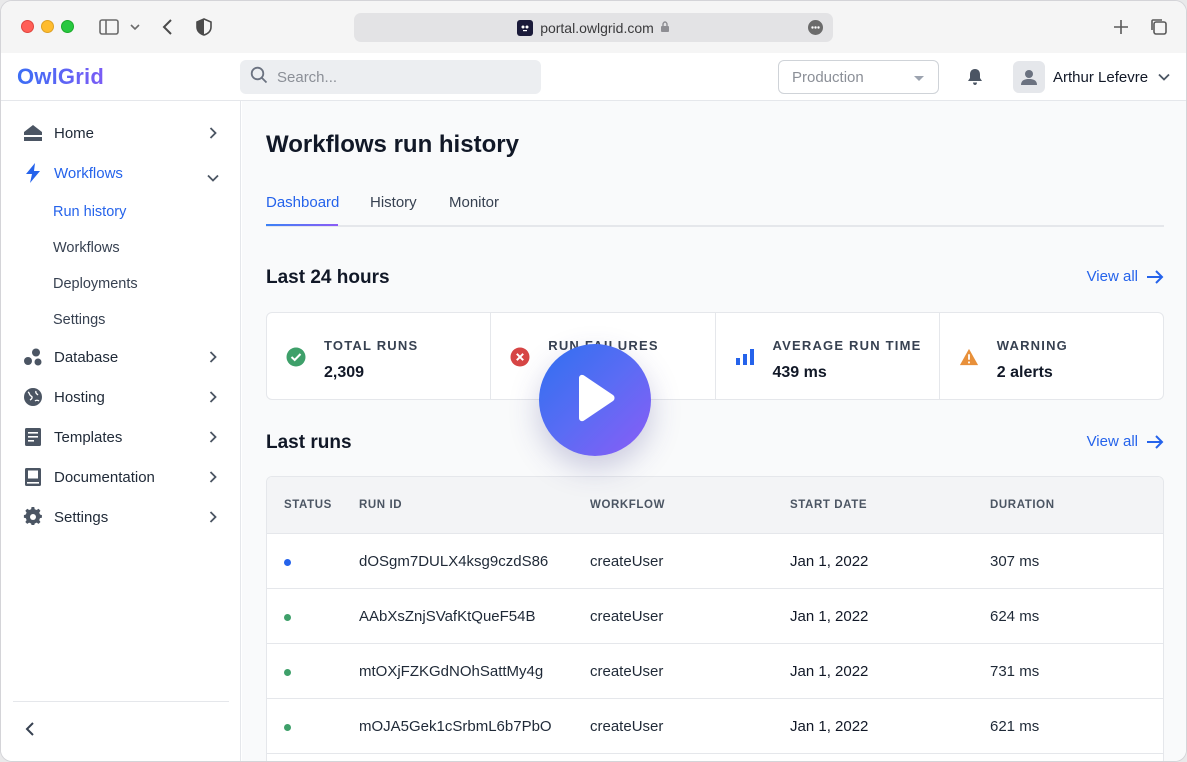 This screenshot has width=1187, height=762. What do you see at coordinates (393, 202) in the screenshot?
I see `tab-history: History` at bounding box center [393, 202].